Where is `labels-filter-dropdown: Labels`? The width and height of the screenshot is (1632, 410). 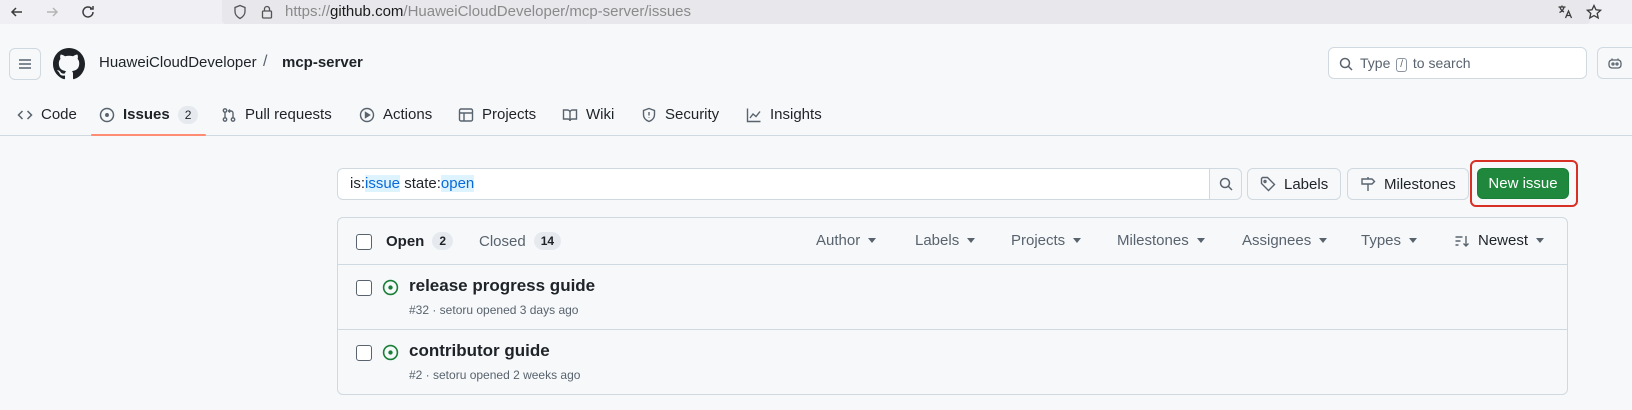
labels-filter-dropdown: Labels is located at coordinates (945, 240).